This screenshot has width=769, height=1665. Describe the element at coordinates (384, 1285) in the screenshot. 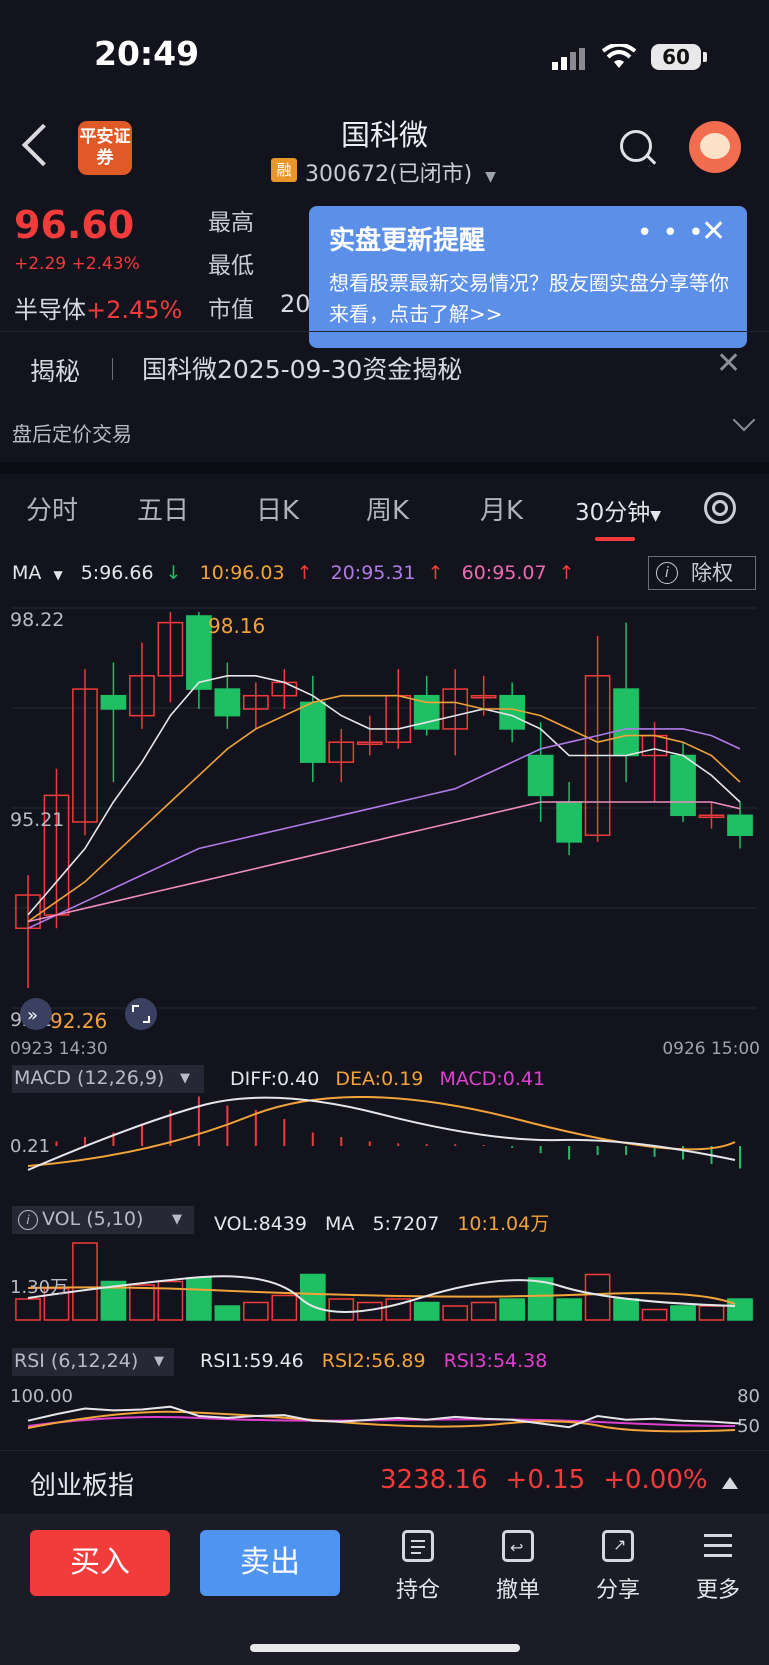

I see `volume-chart: 1.30万` at that location.